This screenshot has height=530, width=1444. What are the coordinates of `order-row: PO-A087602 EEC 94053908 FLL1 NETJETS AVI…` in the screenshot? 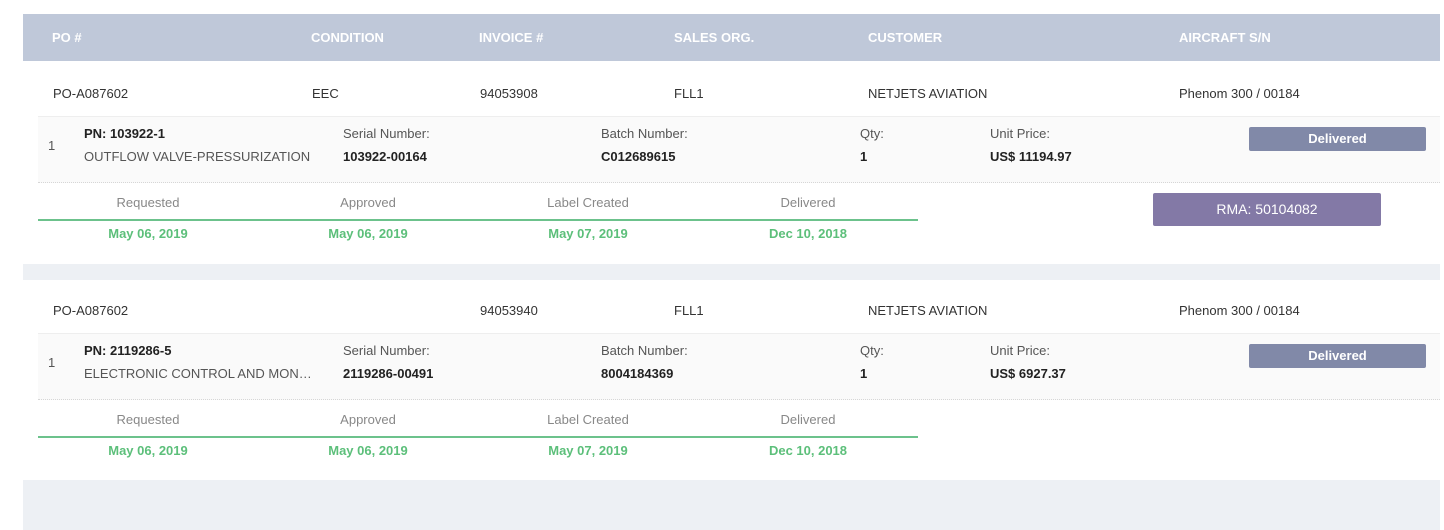 It's located at (731, 92).